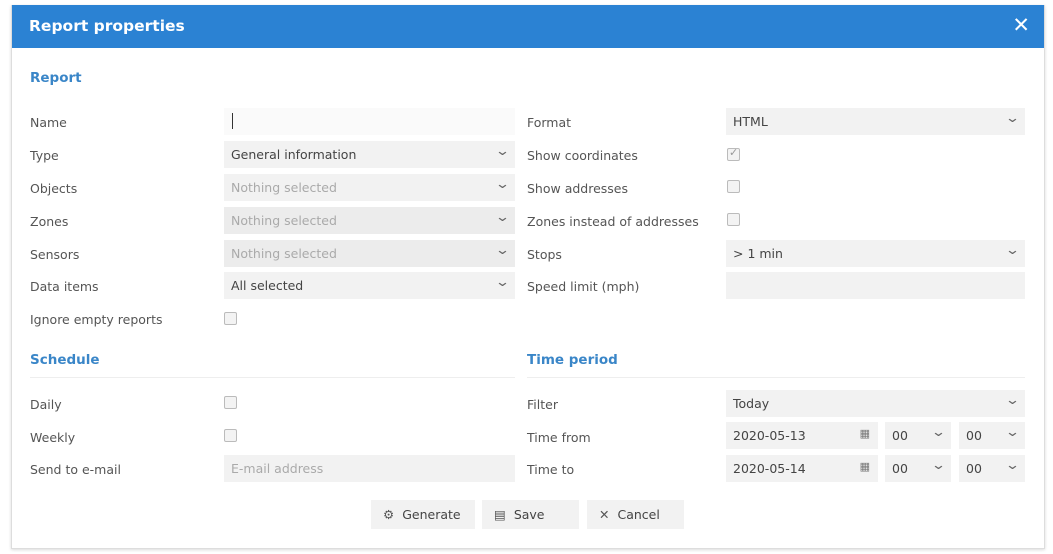  I want to click on sensors-label: Sensors, so click(55, 254).